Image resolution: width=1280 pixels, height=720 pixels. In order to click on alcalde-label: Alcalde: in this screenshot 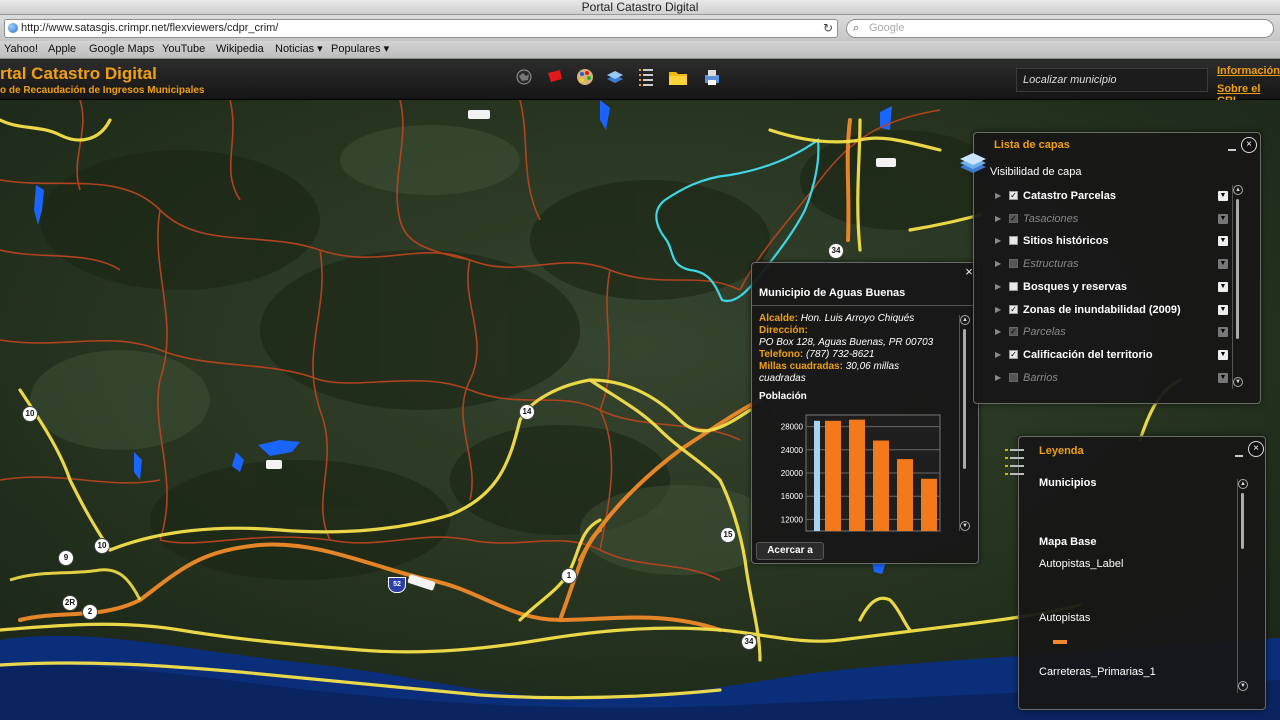, I will do `click(778, 318)`.